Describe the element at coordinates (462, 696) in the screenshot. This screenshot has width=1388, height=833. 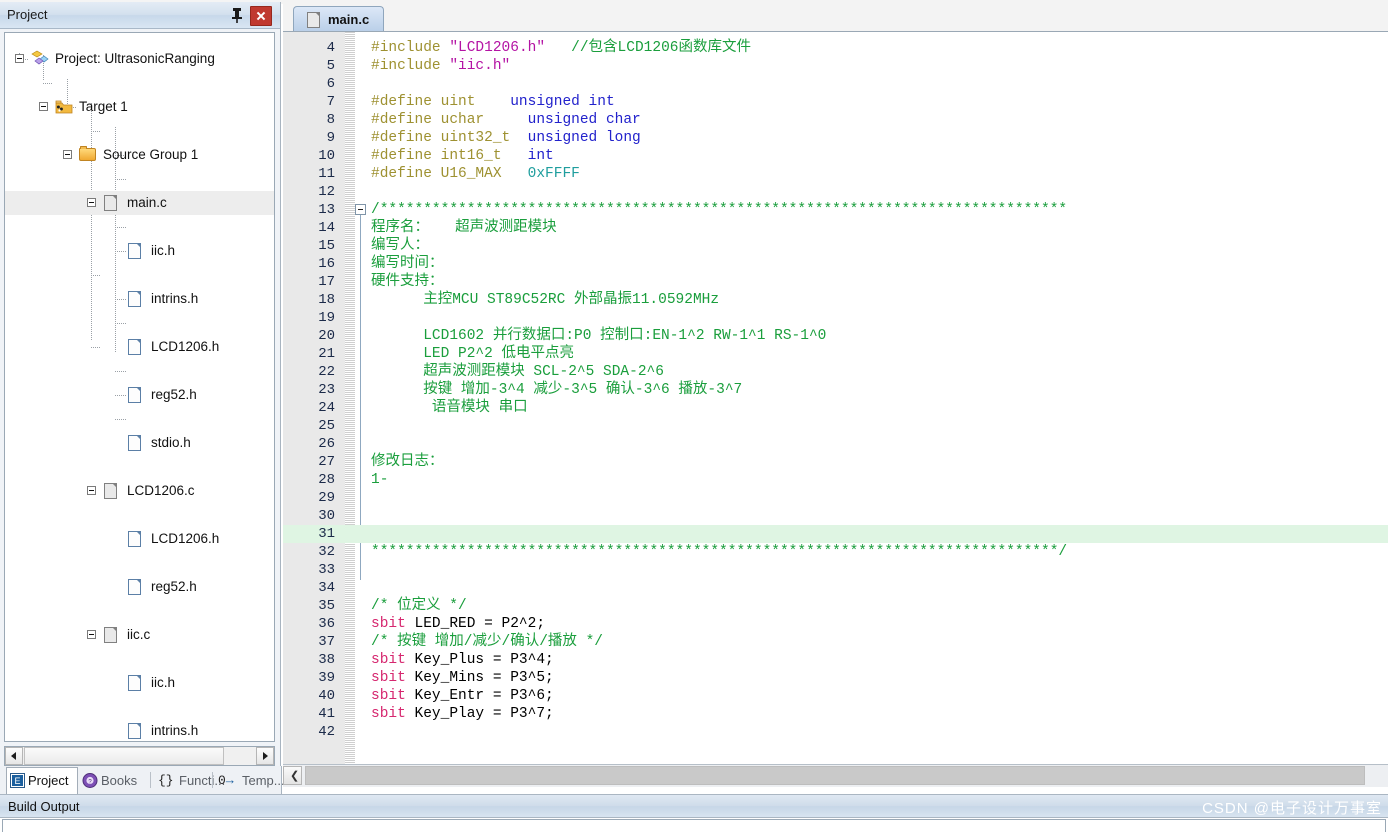
I see `code-line-text: sbit Key_Entr = P3^6;` at that location.